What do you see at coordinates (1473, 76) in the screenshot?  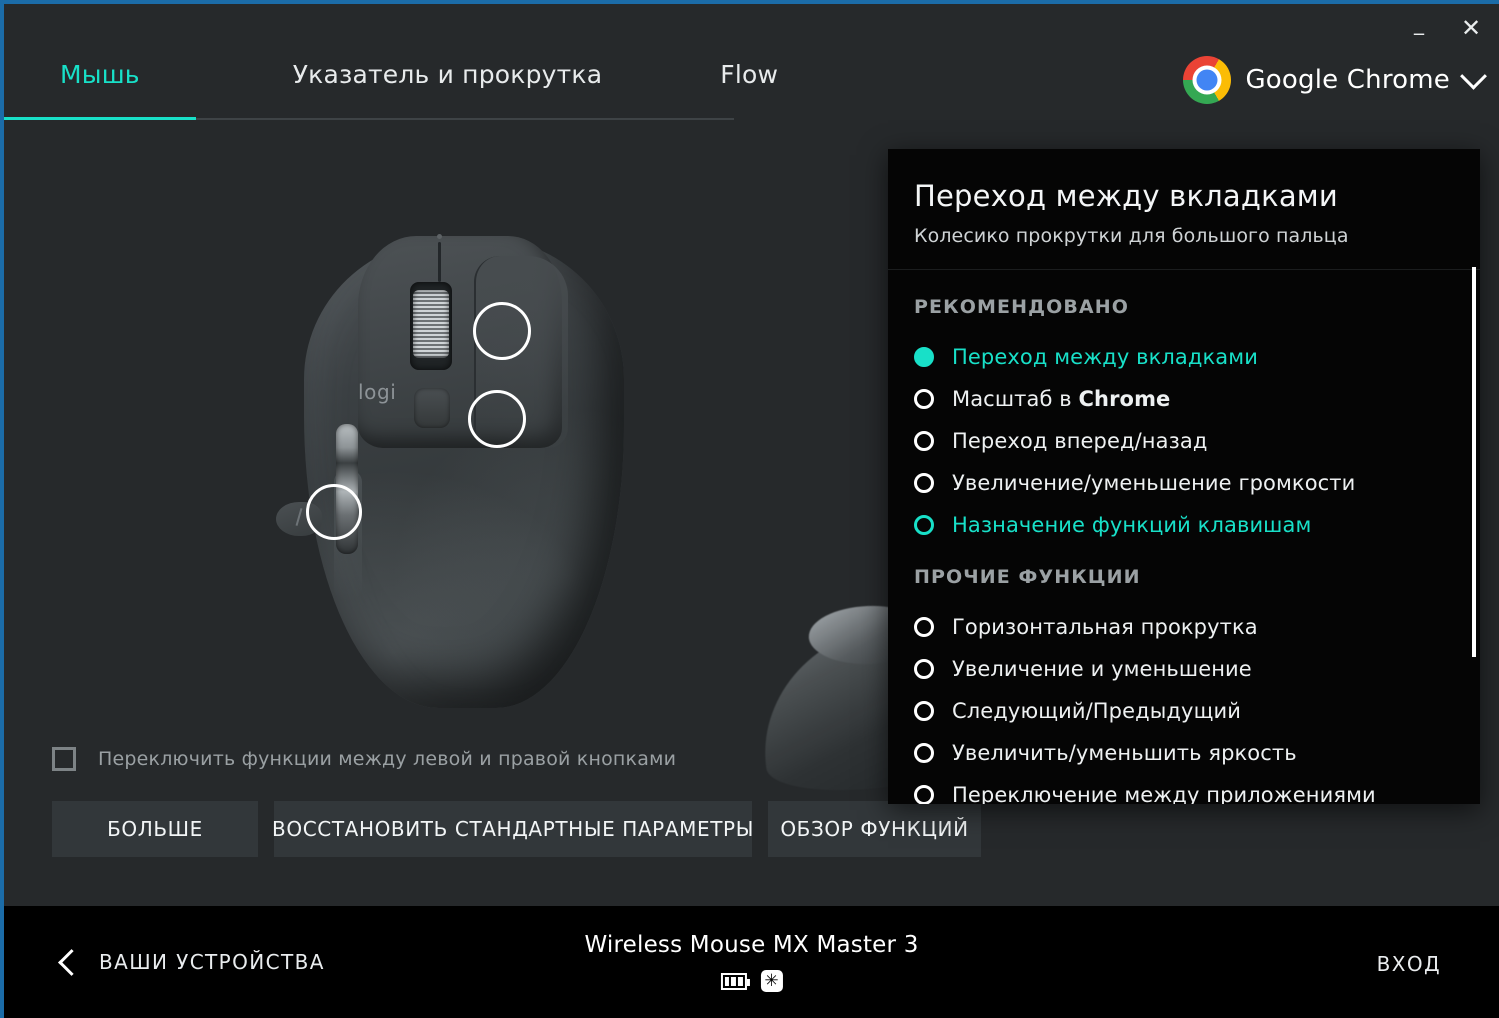 I see `chevron-down-icon` at bounding box center [1473, 76].